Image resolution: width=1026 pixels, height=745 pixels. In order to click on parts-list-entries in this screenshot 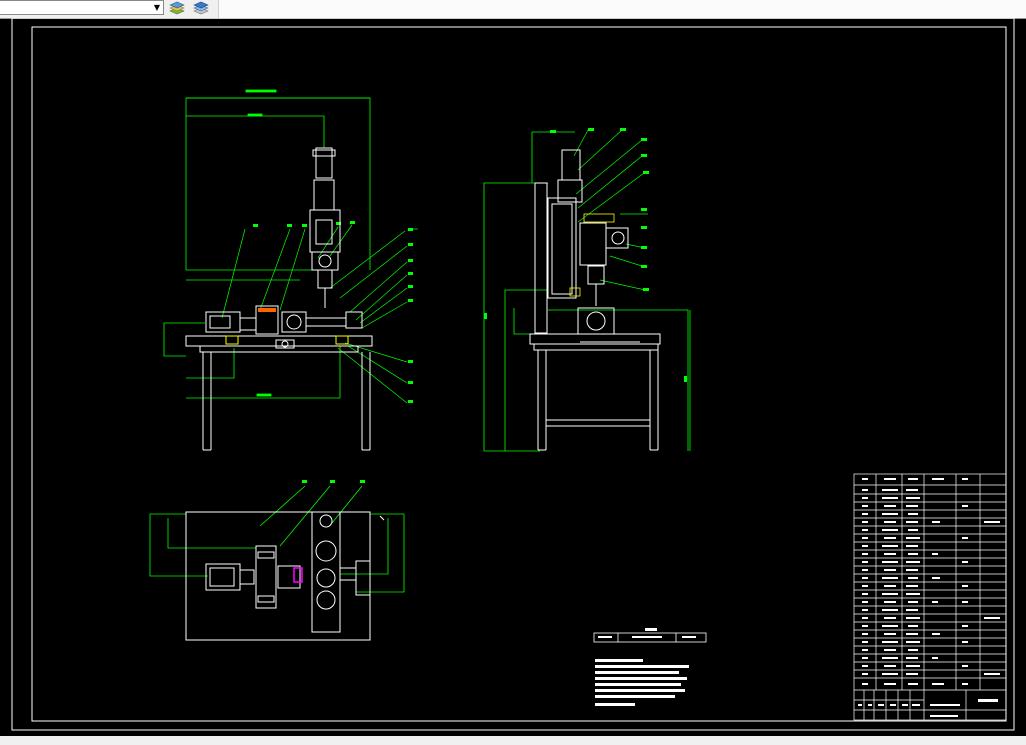, I will do `click(929, 597)`.